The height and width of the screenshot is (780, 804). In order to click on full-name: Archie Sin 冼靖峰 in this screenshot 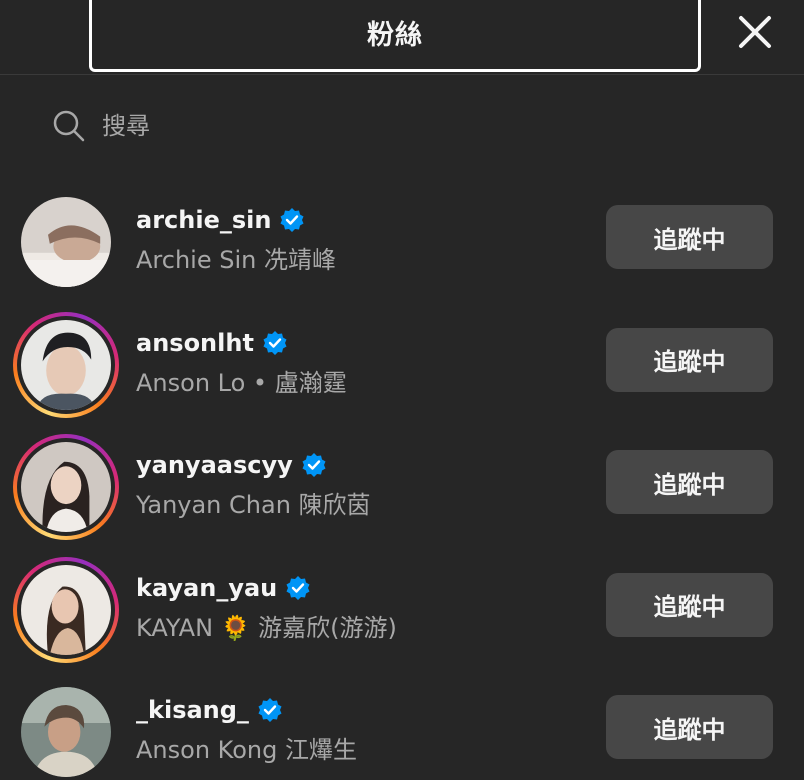, I will do `click(236, 260)`.